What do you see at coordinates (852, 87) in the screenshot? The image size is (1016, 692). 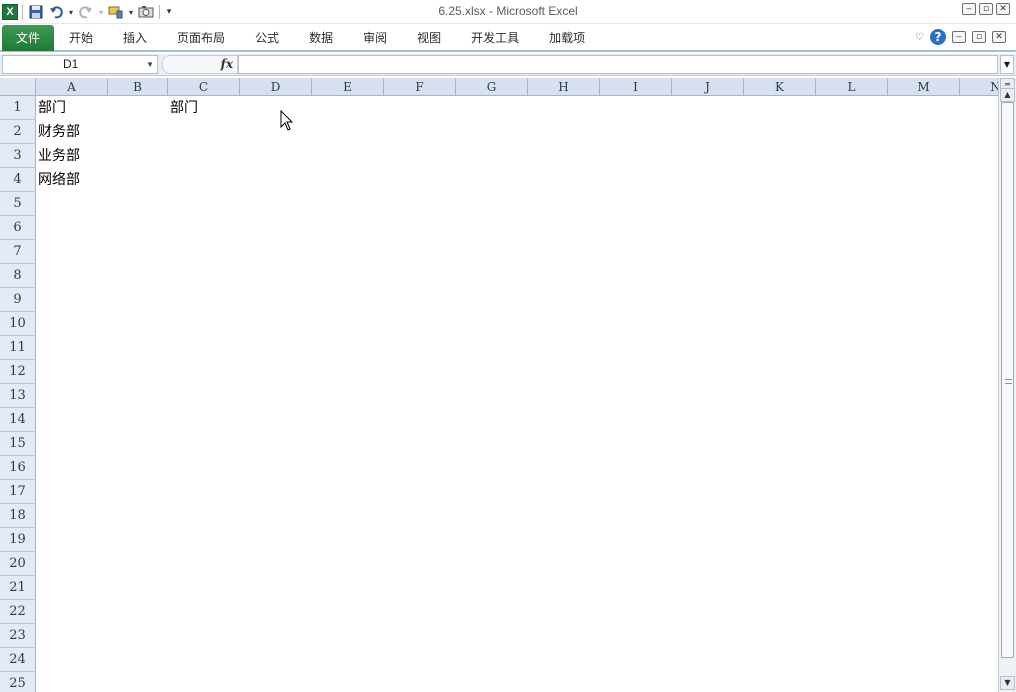 I see `column-header-l: L` at bounding box center [852, 87].